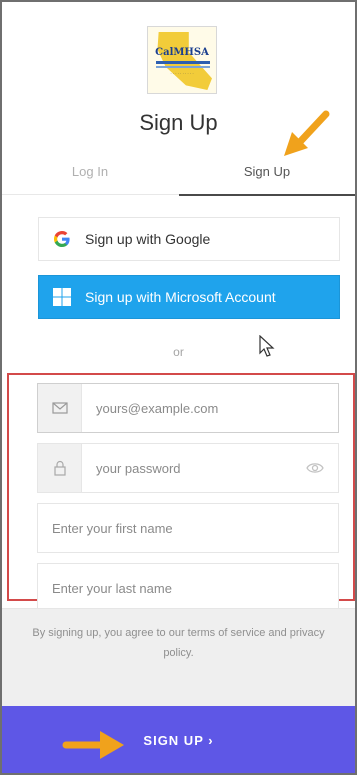 The height and width of the screenshot is (775, 357). Describe the element at coordinates (196, 468) in the screenshot. I see `password-input` at that location.